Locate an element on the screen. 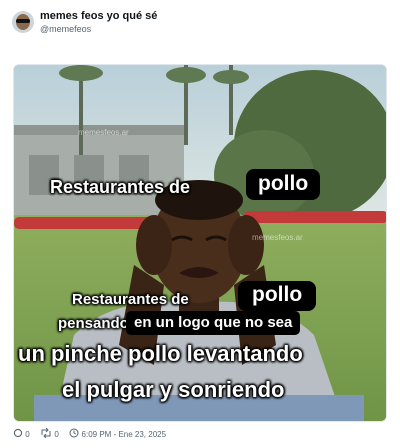 This screenshot has width=400, height=448. reply-count: 0 is located at coordinates (27, 434).